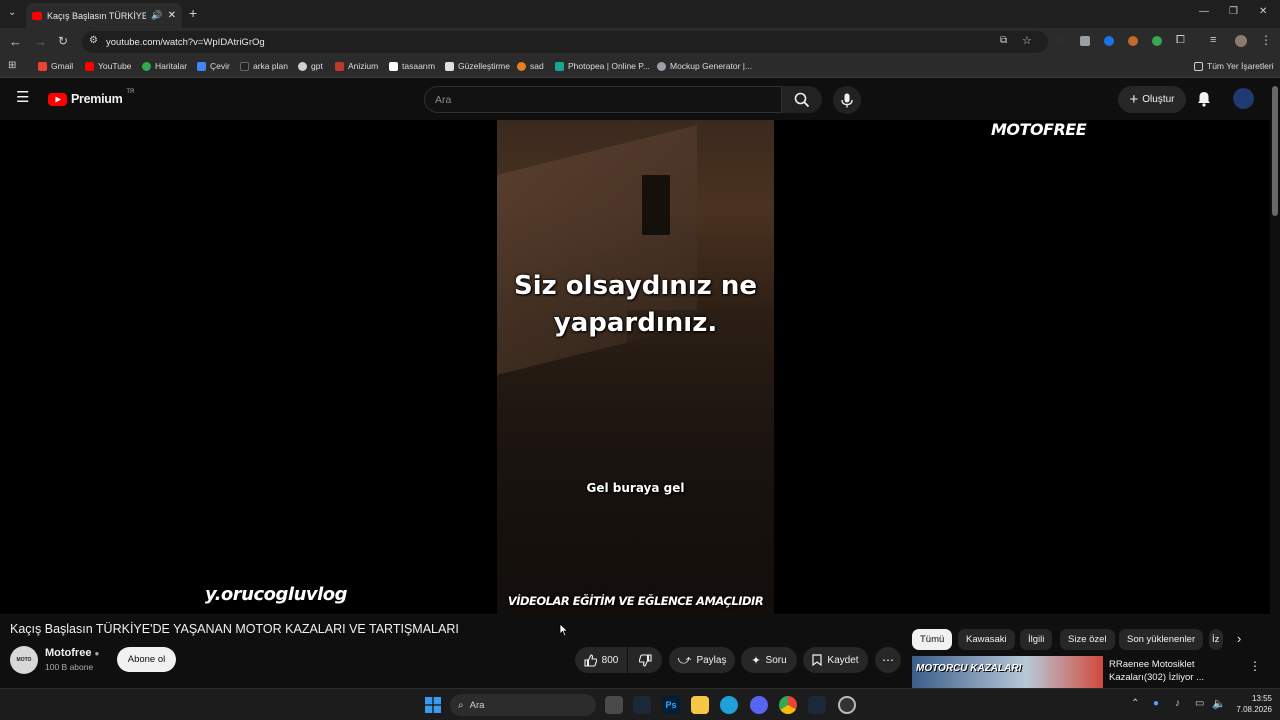 The image size is (1280, 720). What do you see at coordinates (89, 66) in the screenshot?
I see `youtube-icon` at bounding box center [89, 66].